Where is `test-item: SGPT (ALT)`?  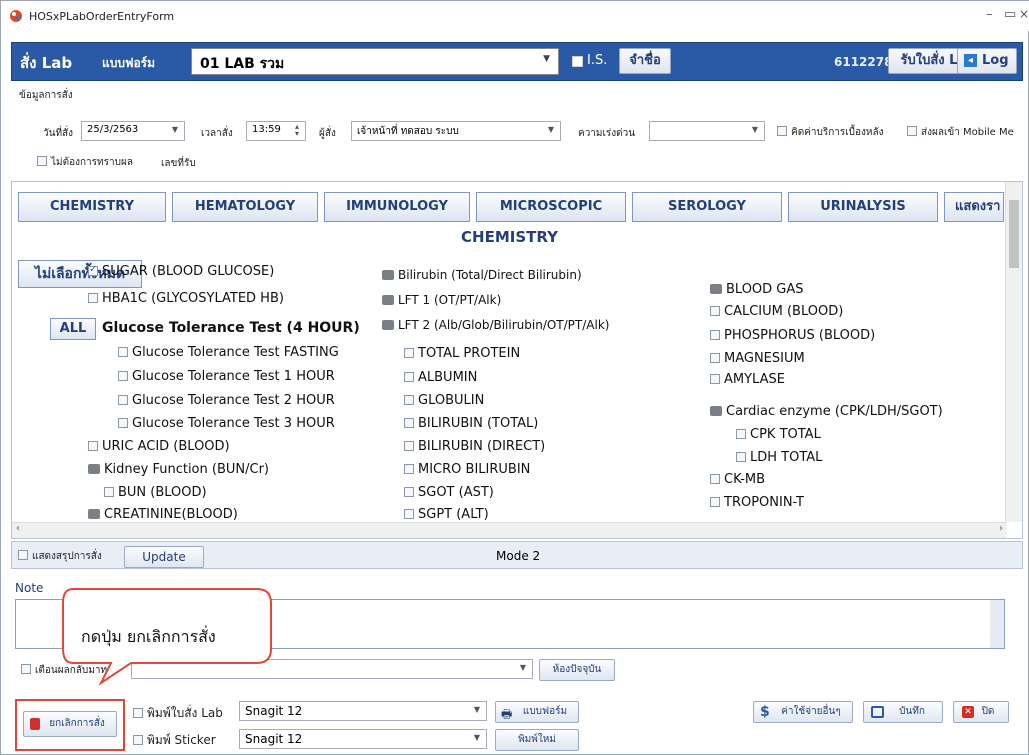
test-item: SGPT (ALT) is located at coordinates (446, 514).